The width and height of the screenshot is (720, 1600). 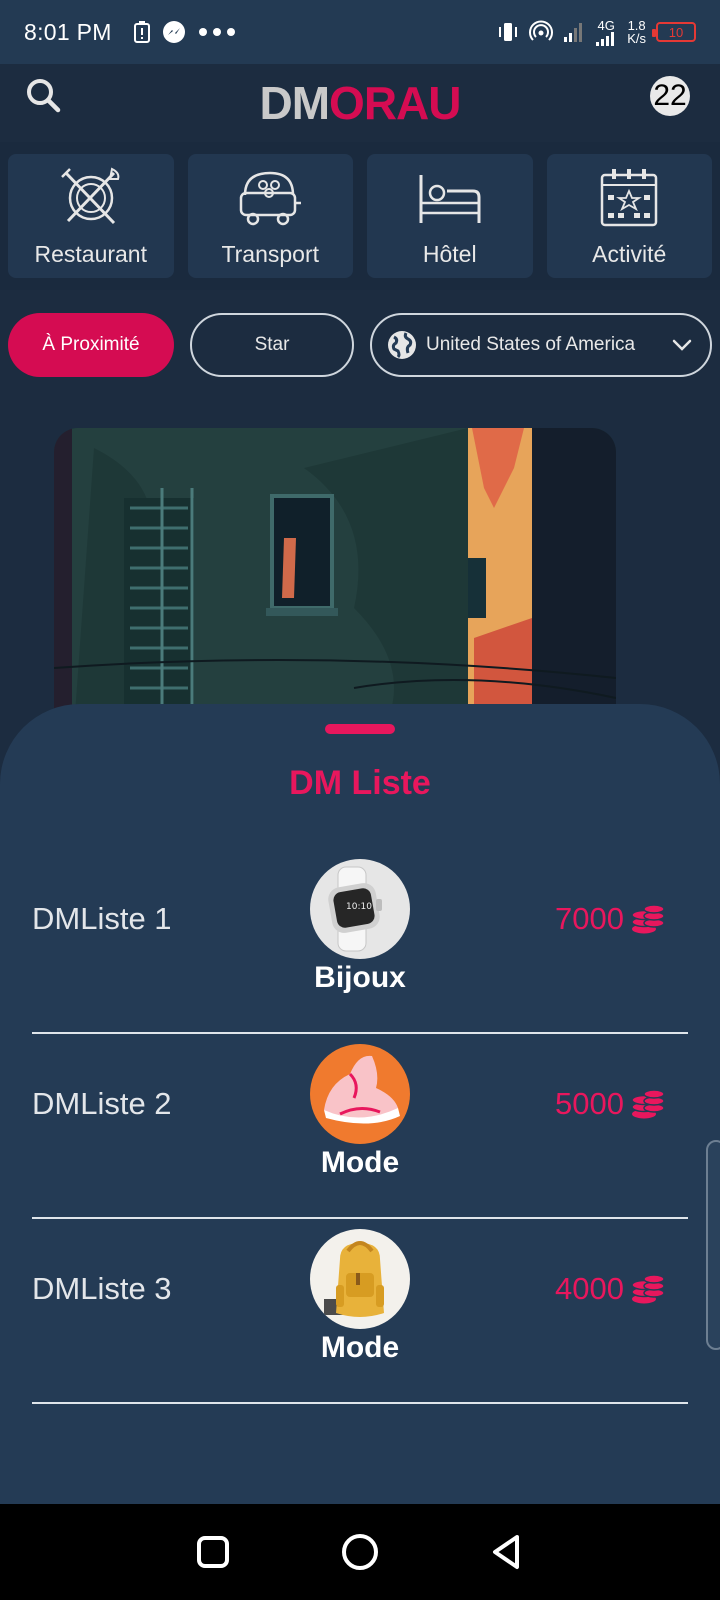 What do you see at coordinates (449, 253) in the screenshot?
I see `category-label-hotel: Hôtel` at bounding box center [449, 253].